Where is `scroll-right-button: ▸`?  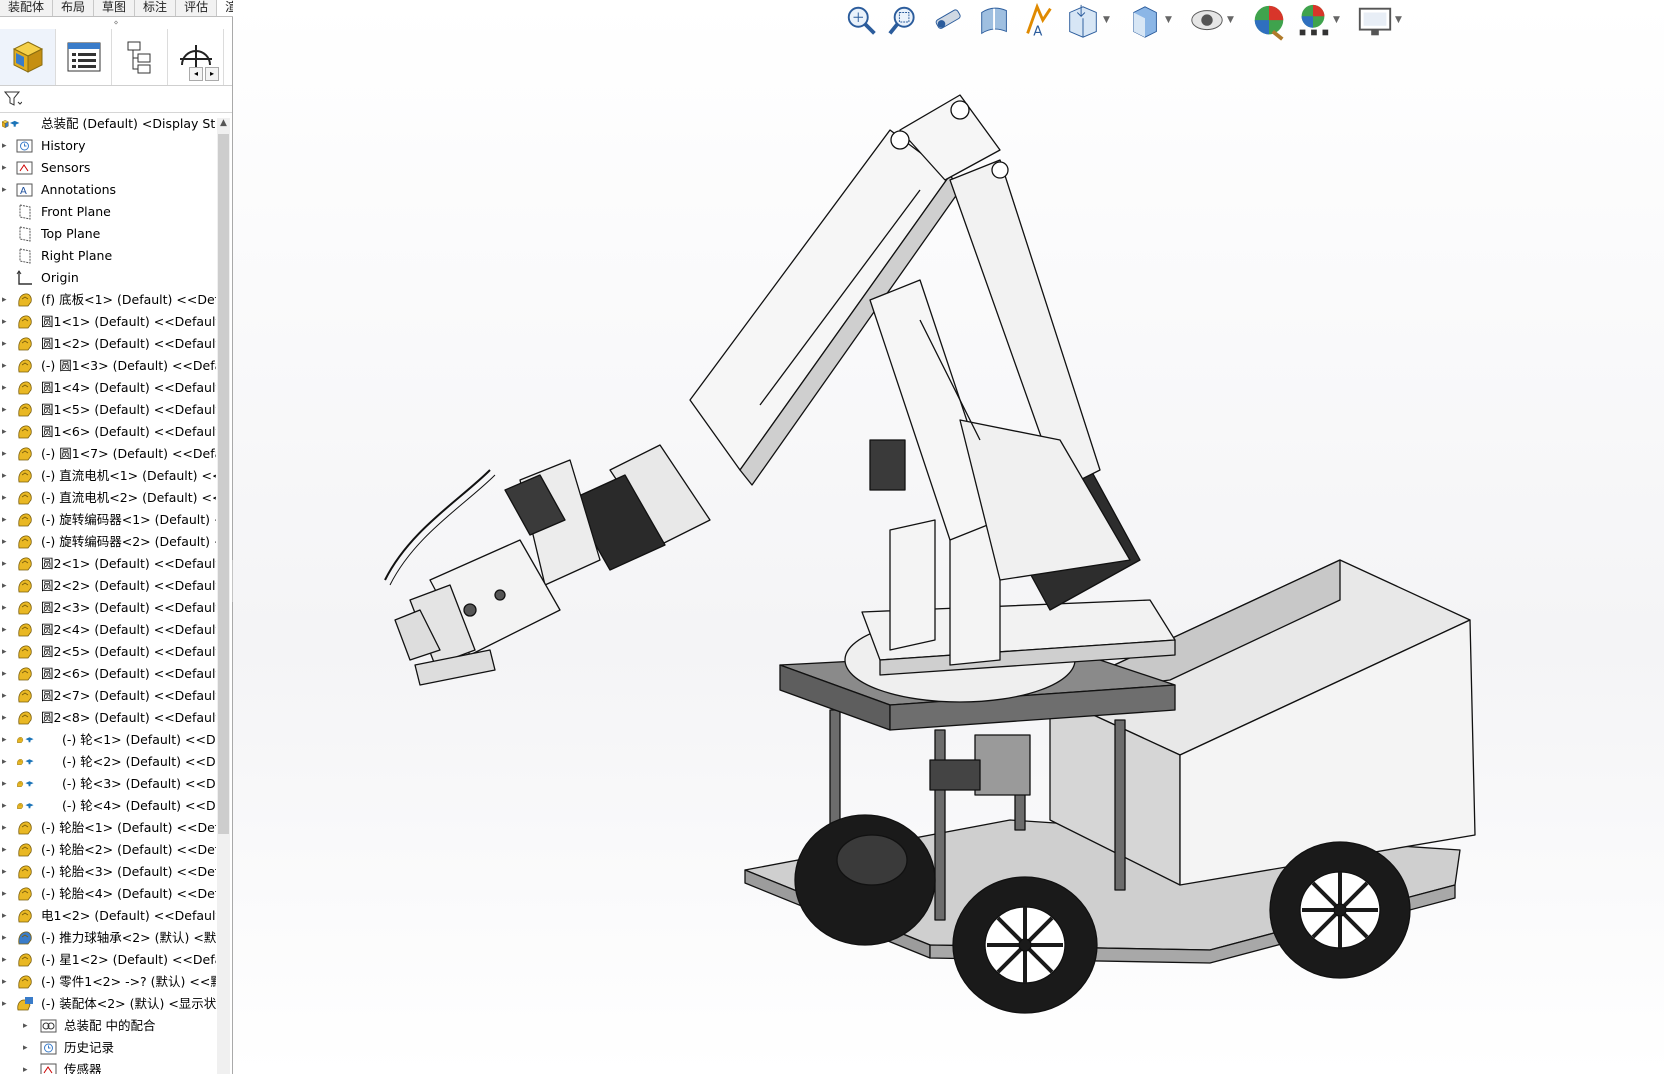 scroll-right-button: ▸ is located at coordinates (212, 74).